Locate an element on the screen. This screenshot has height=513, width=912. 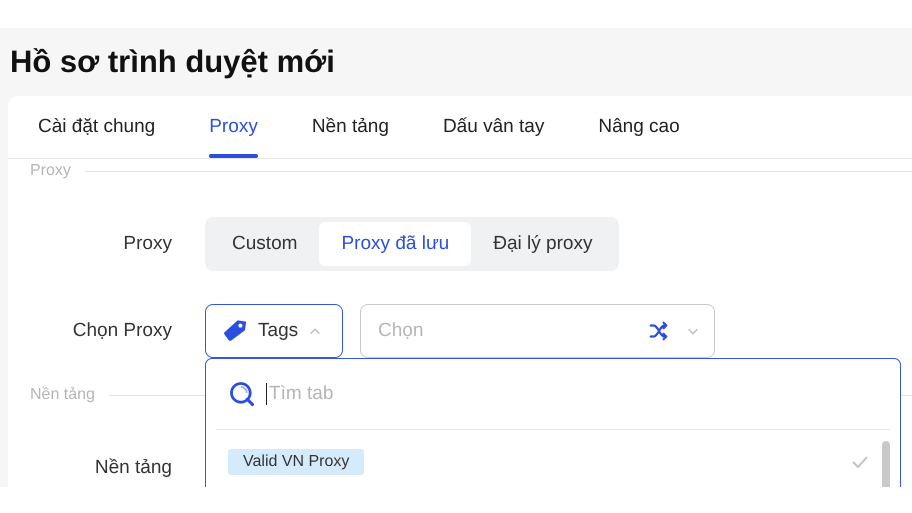
tab: Proxy is located at coordinates (233, 127).